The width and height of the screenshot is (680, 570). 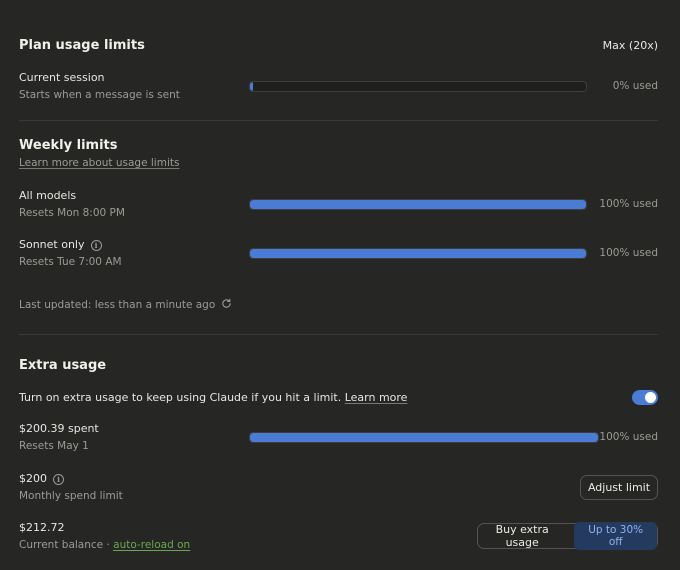 What do you see at coordinates (62, 77) in the screenshot?
I see `current-session-label: Current session` at bounding box center [62, 77].